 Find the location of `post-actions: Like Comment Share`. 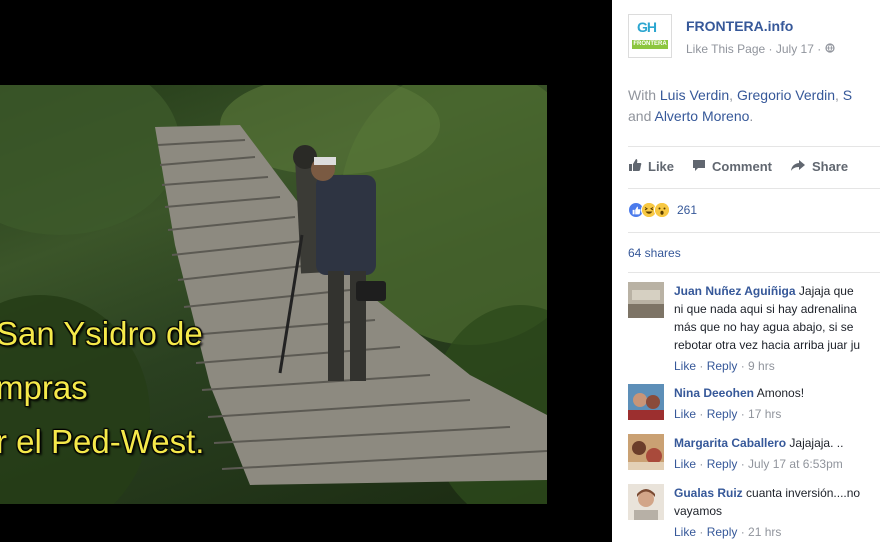

post-actions: Like Comment Share is located at coordinates (738, 166).